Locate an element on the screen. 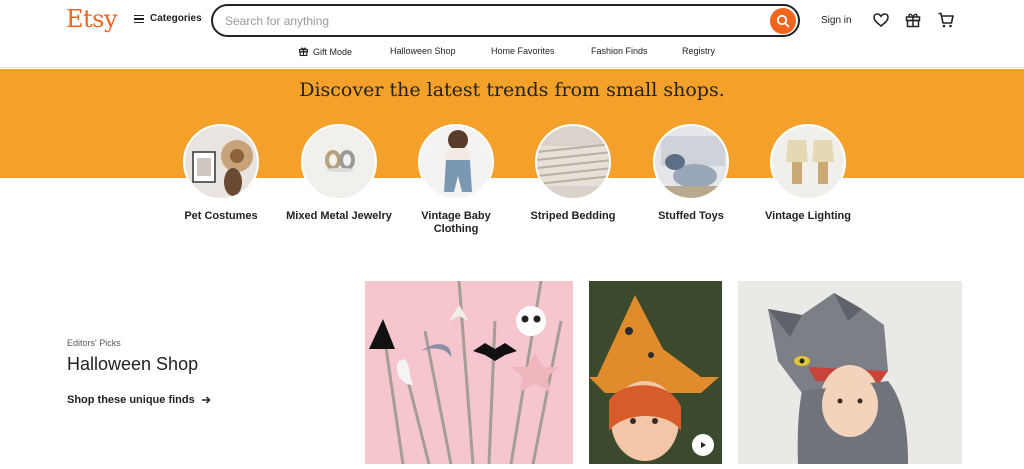 The image size is (1024, 469). category-vintage-baby-clothing: Vintage Baby Clothing is located at coordinates (456, 180).